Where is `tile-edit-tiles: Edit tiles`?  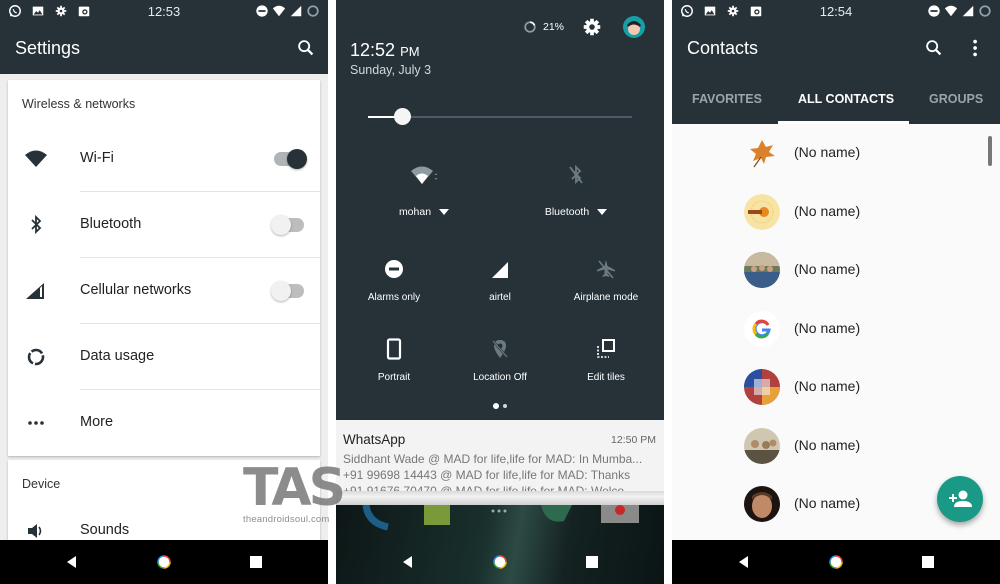
tile-edit-tiles: Edit tiles is located at coordinates (606, 360).